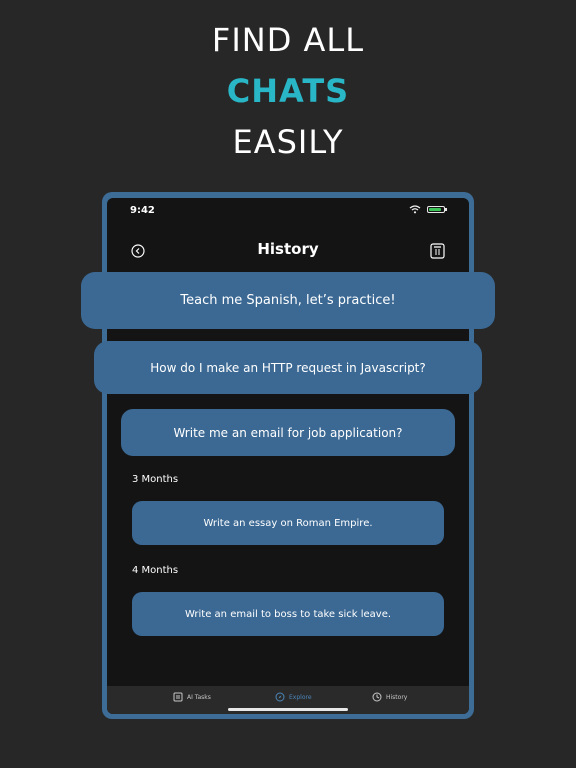 This screenshot has height=768, width=576. I want to click on compass-icon, so click(280, 697).